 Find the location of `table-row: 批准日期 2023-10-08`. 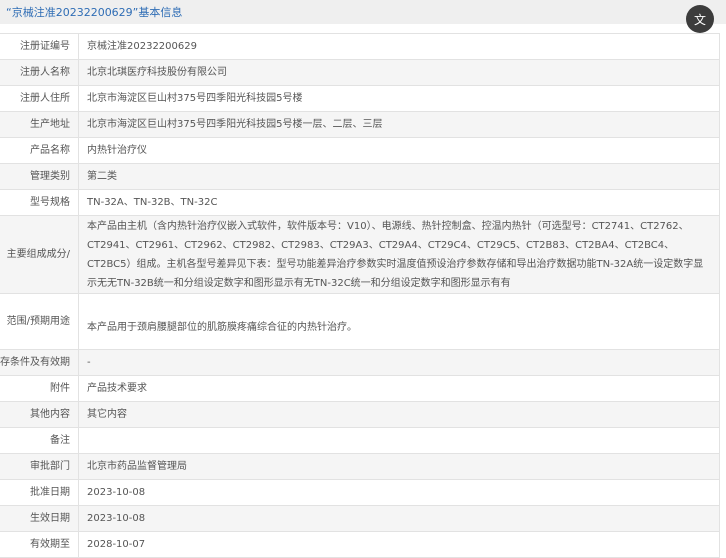

table-row: 批准日期 2023-10-08 is located at coordinates (360, 492).